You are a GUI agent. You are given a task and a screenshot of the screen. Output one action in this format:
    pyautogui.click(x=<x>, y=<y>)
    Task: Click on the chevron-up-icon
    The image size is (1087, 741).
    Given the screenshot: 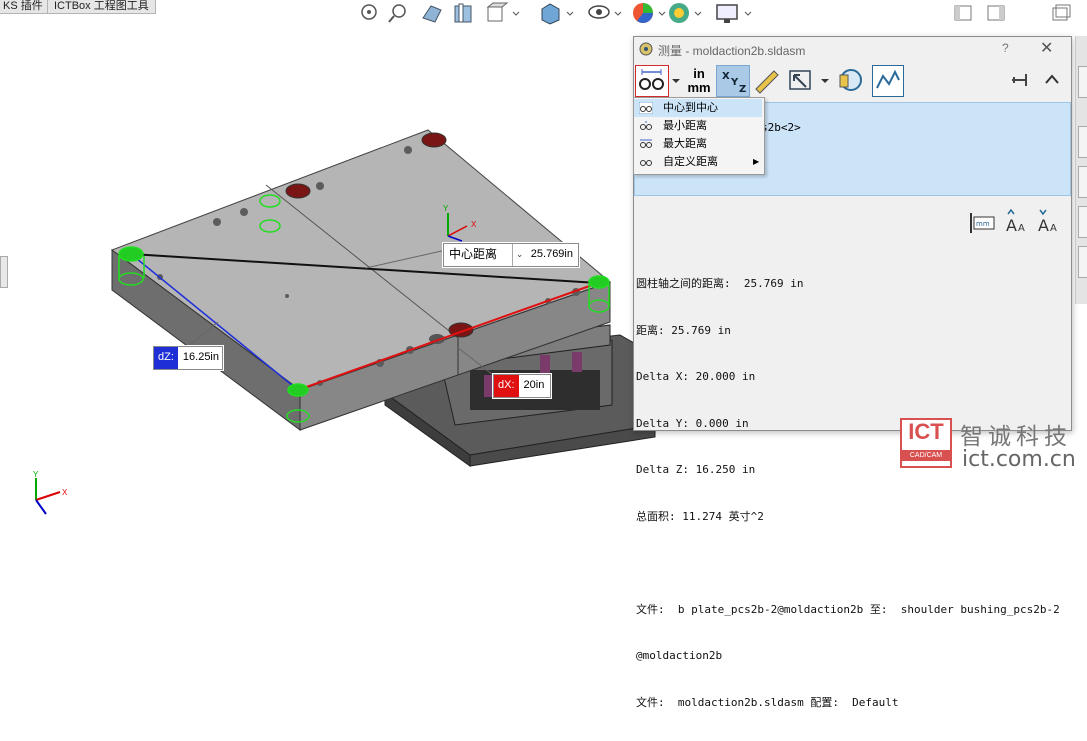 What is the action you would take?
    pyautogui.click(x=1052, y=79)
    